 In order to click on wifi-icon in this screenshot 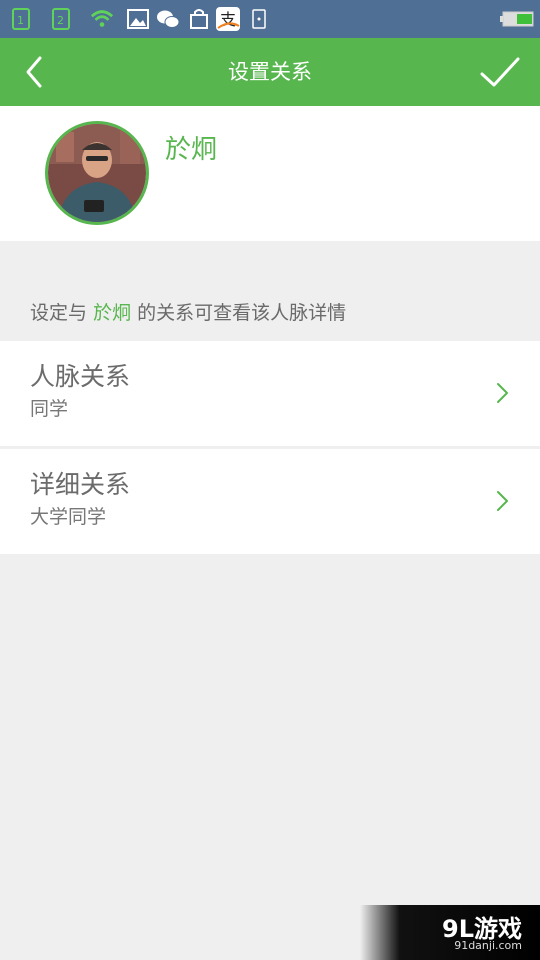, I will do `click(102, 19)`.